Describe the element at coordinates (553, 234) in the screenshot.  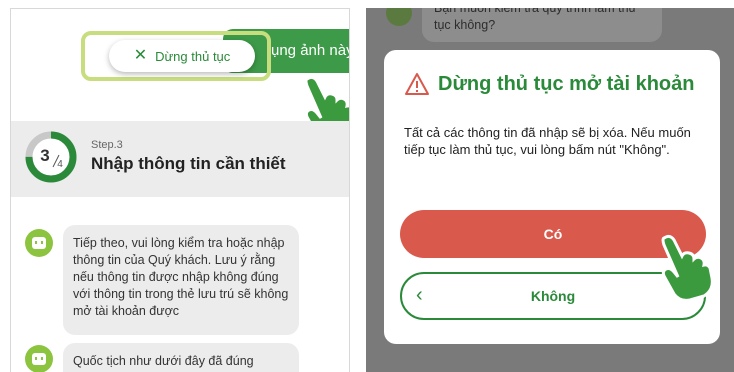
I see `yes-button-label: Có` at that location.